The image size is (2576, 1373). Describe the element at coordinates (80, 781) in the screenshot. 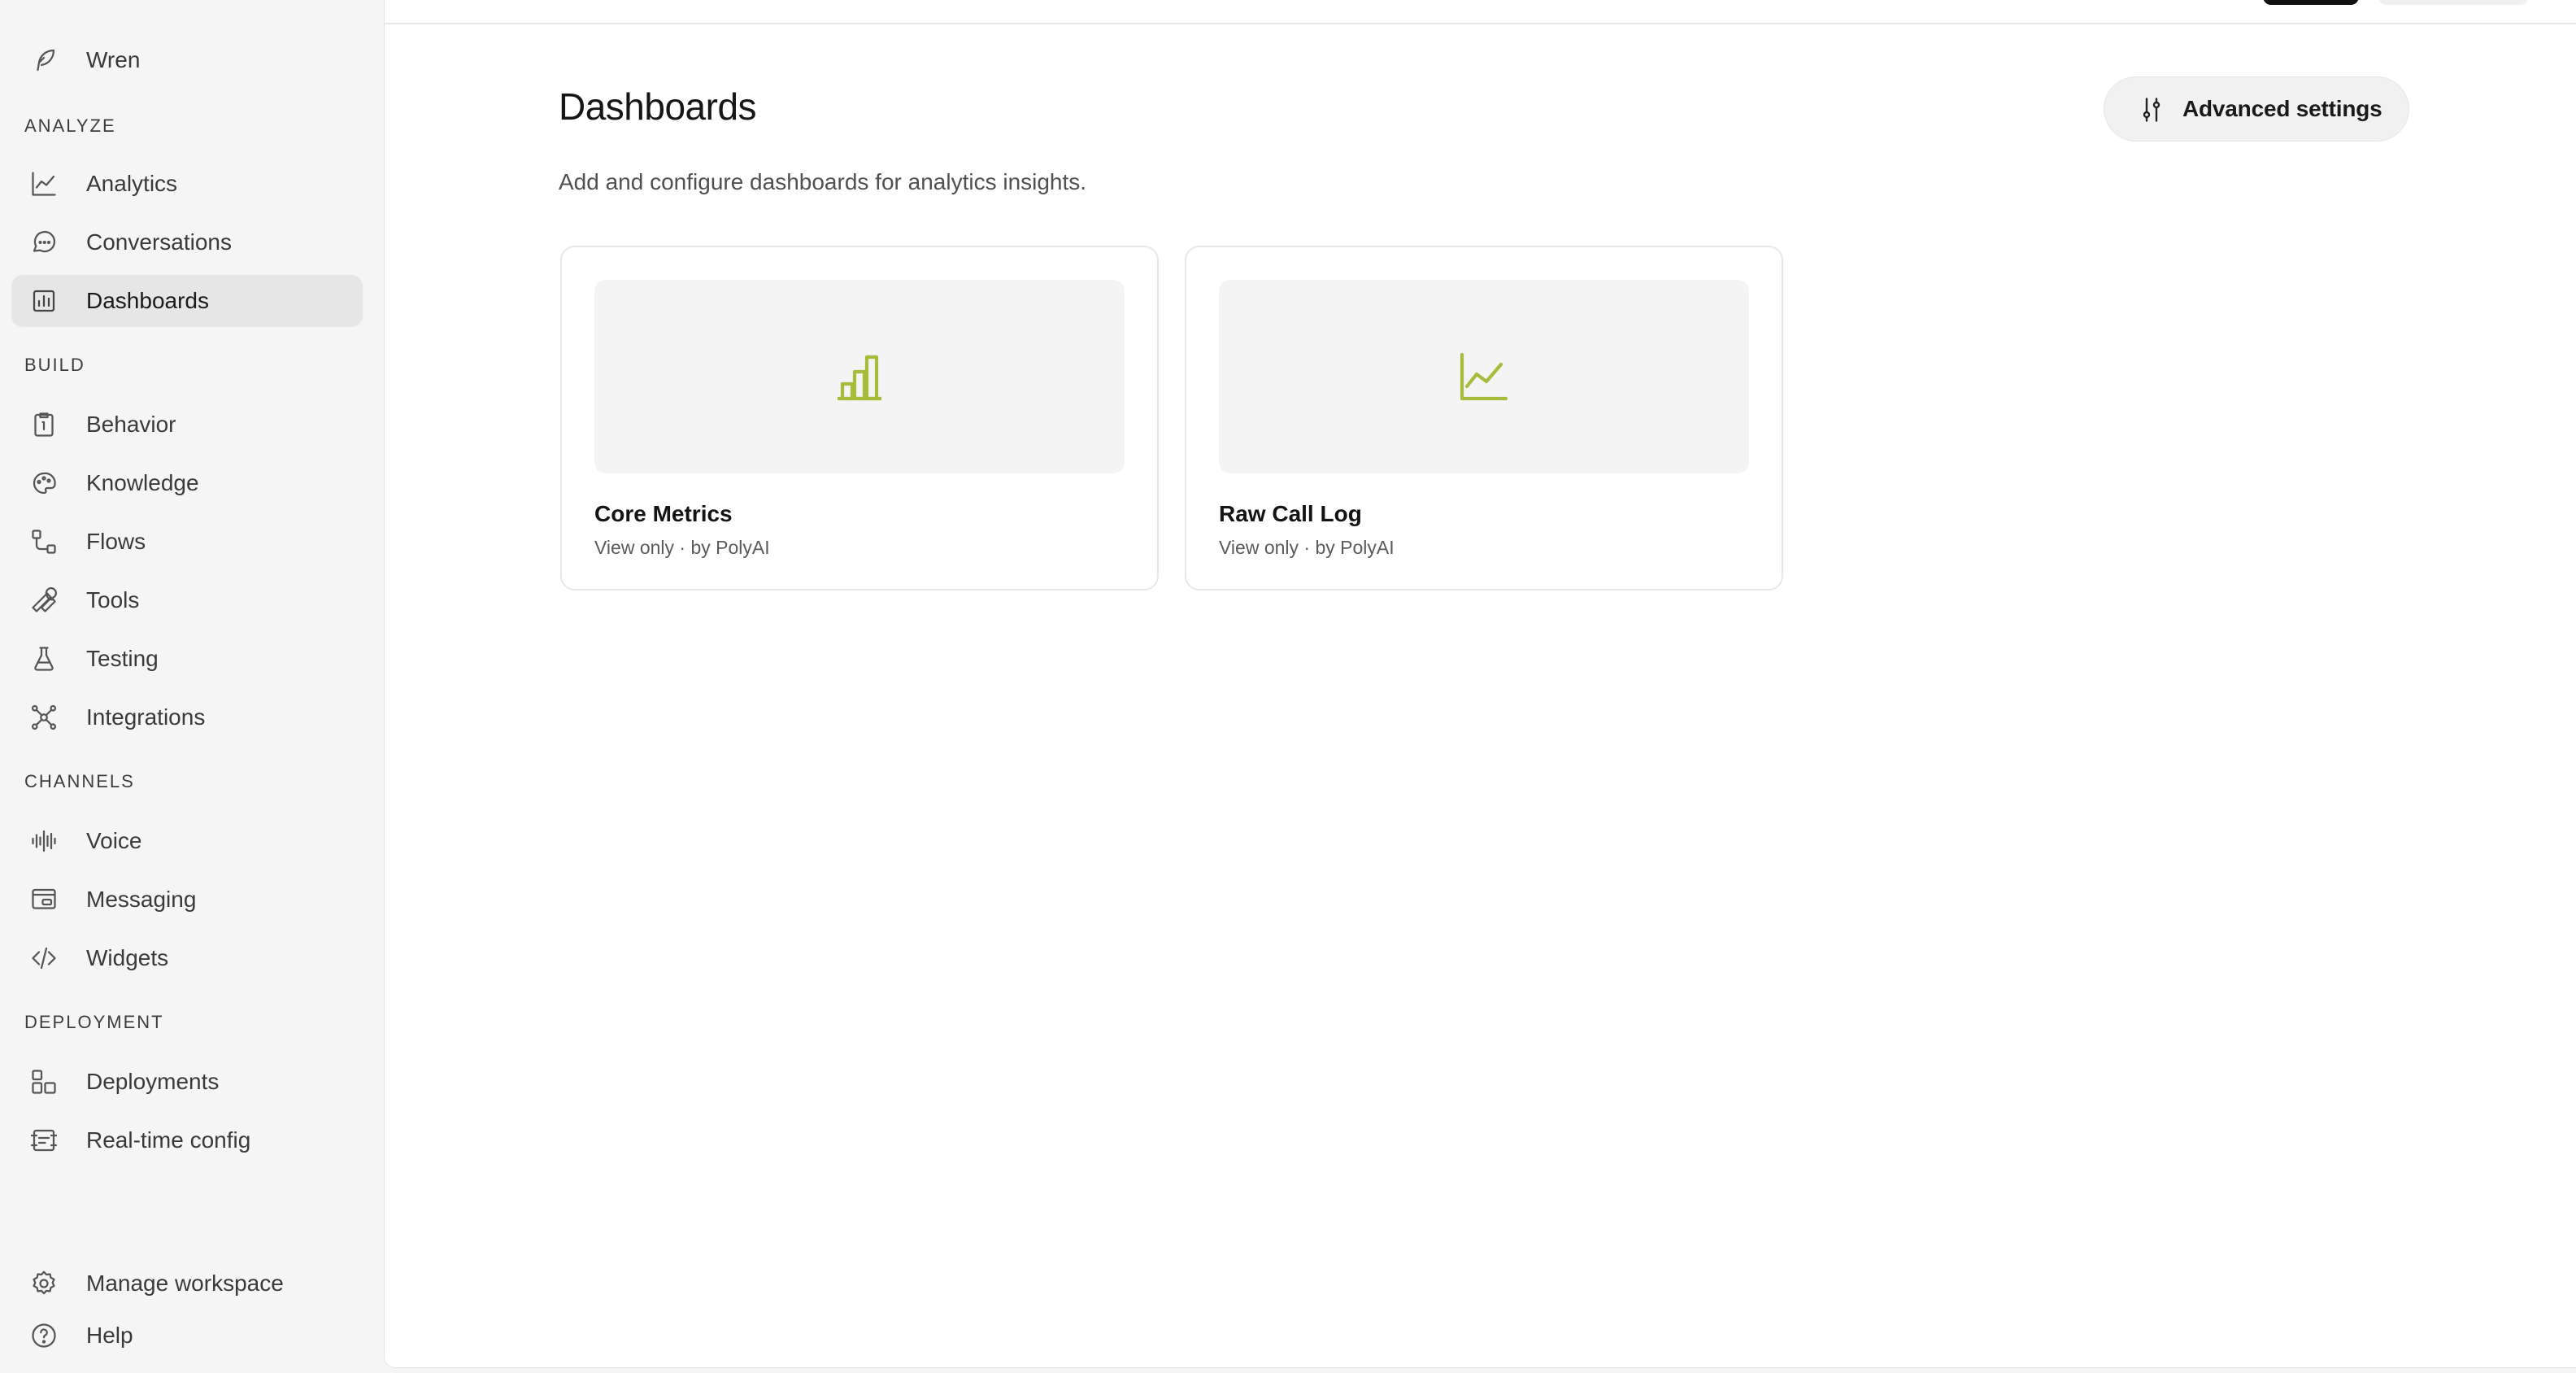

I see `section-channels: CHANNELS` at that location.